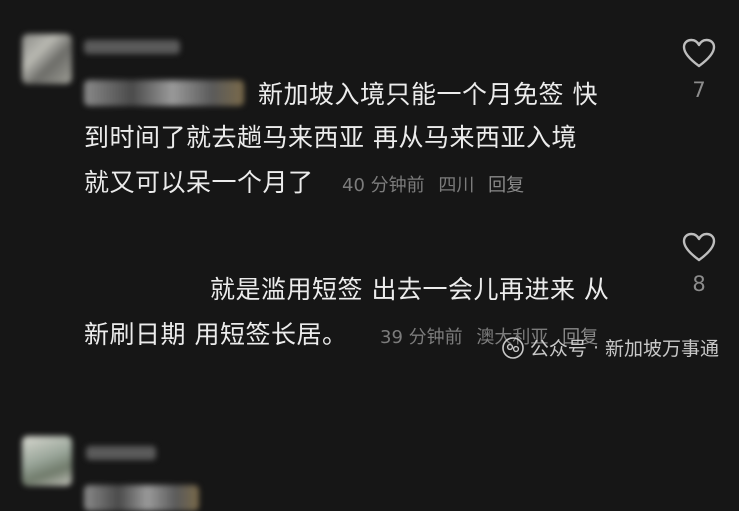 The width and height of the screenshot is (739, 511). I want to click on like-button: 8, so click(699, 264).